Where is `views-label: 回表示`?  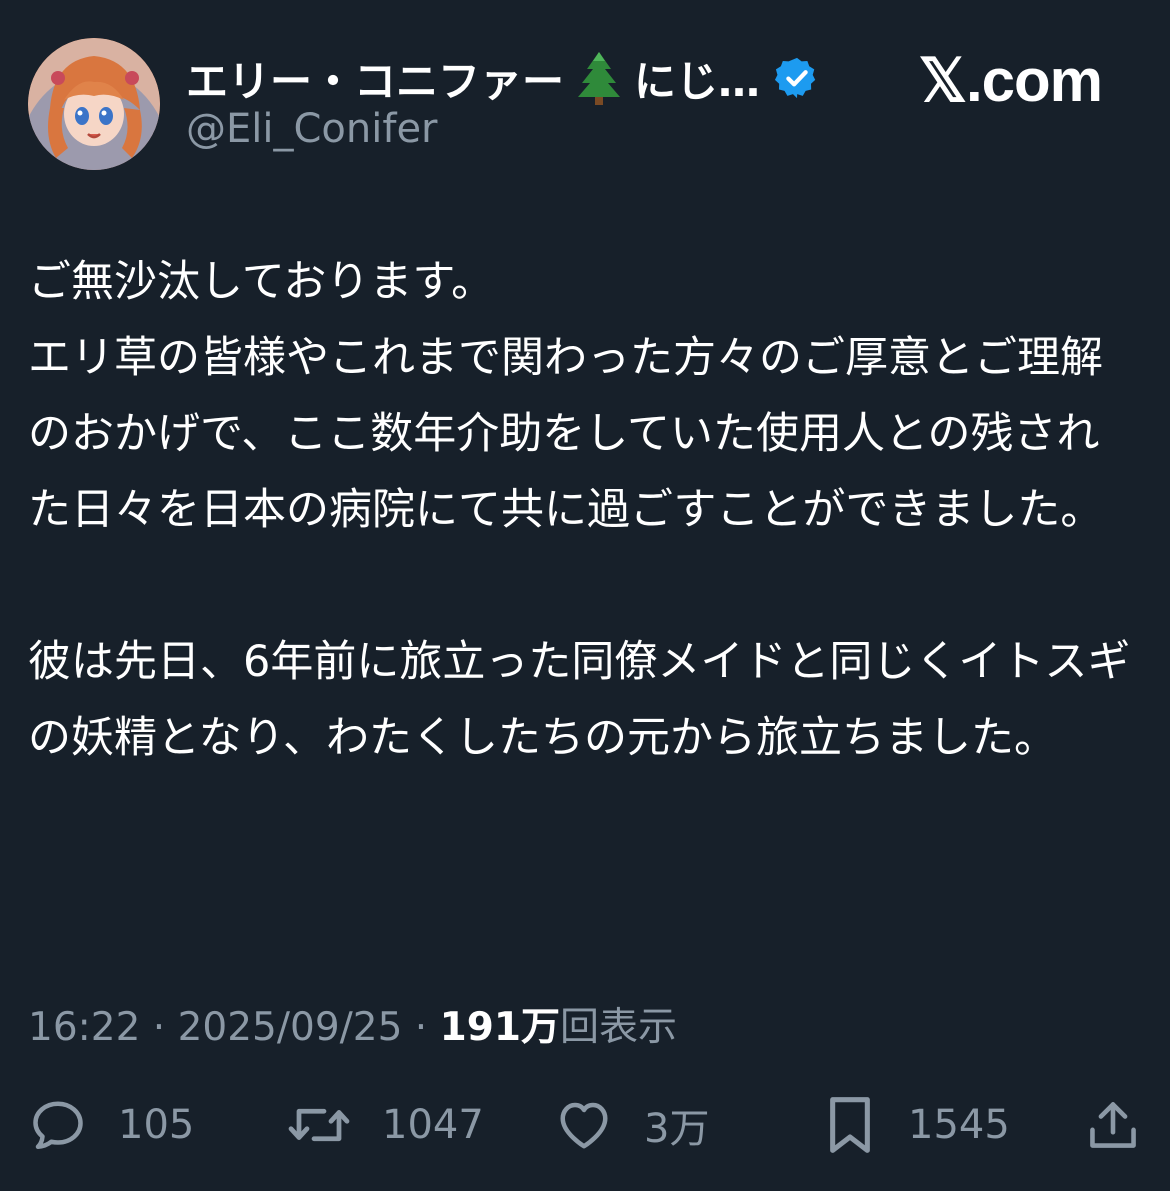 views-label: 回表示 is located at coordinates (619, 1027).